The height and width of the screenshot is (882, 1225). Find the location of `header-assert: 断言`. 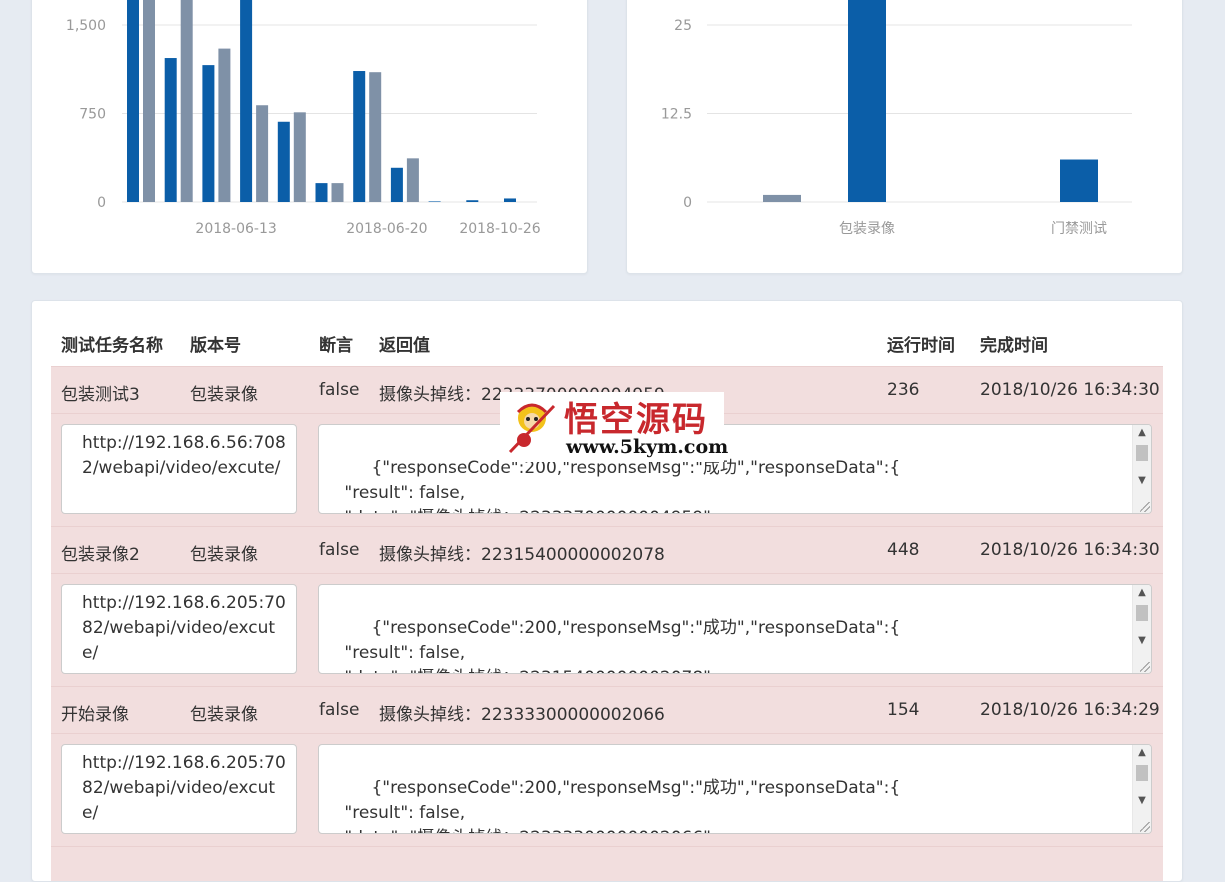

header-assert: 断言 is located at coordinates (336, 346).